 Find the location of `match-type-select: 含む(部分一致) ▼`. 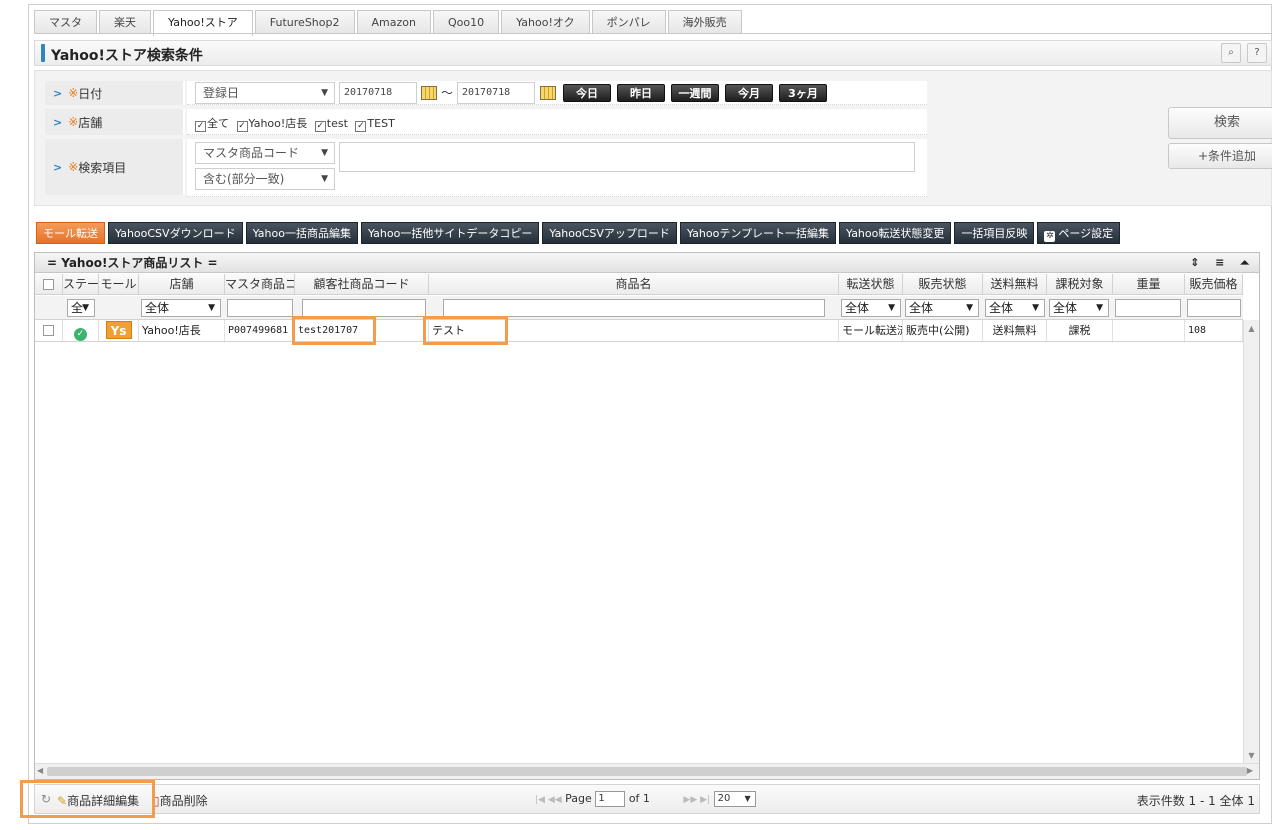

match-type-select: 含む(部分一致) ▼ is located at coordinates (265, 179).